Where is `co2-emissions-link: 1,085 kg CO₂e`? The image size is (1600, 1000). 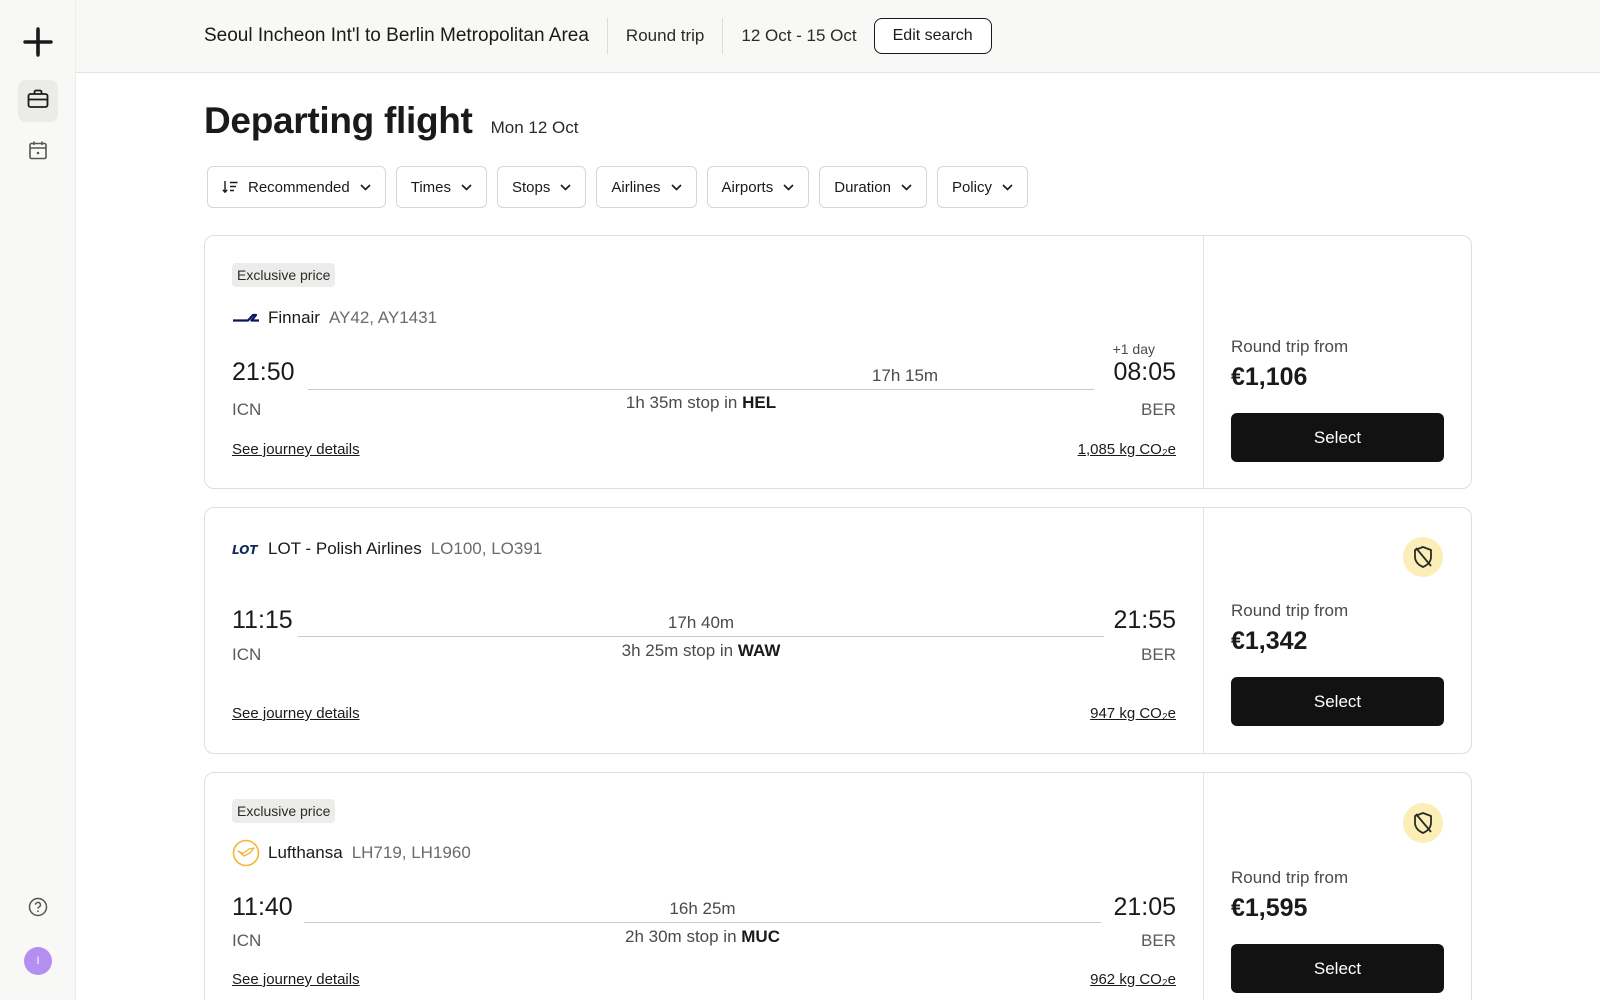 co2-emissions-link: 1,085 kg CO₂e is located at coordinates (1127, 449).